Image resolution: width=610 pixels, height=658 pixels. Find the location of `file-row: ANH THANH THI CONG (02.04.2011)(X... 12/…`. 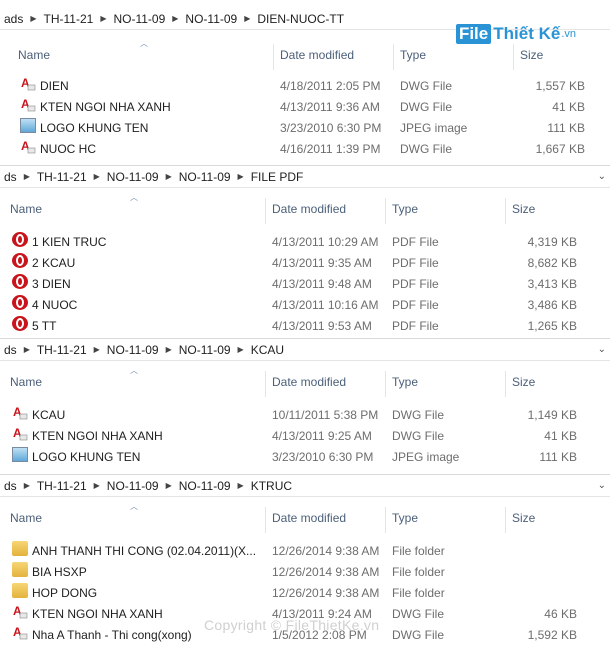

file-row: ANH THANH THI CONG (02.04.2011)(X... 12/… is located at coordinates (305, 551).